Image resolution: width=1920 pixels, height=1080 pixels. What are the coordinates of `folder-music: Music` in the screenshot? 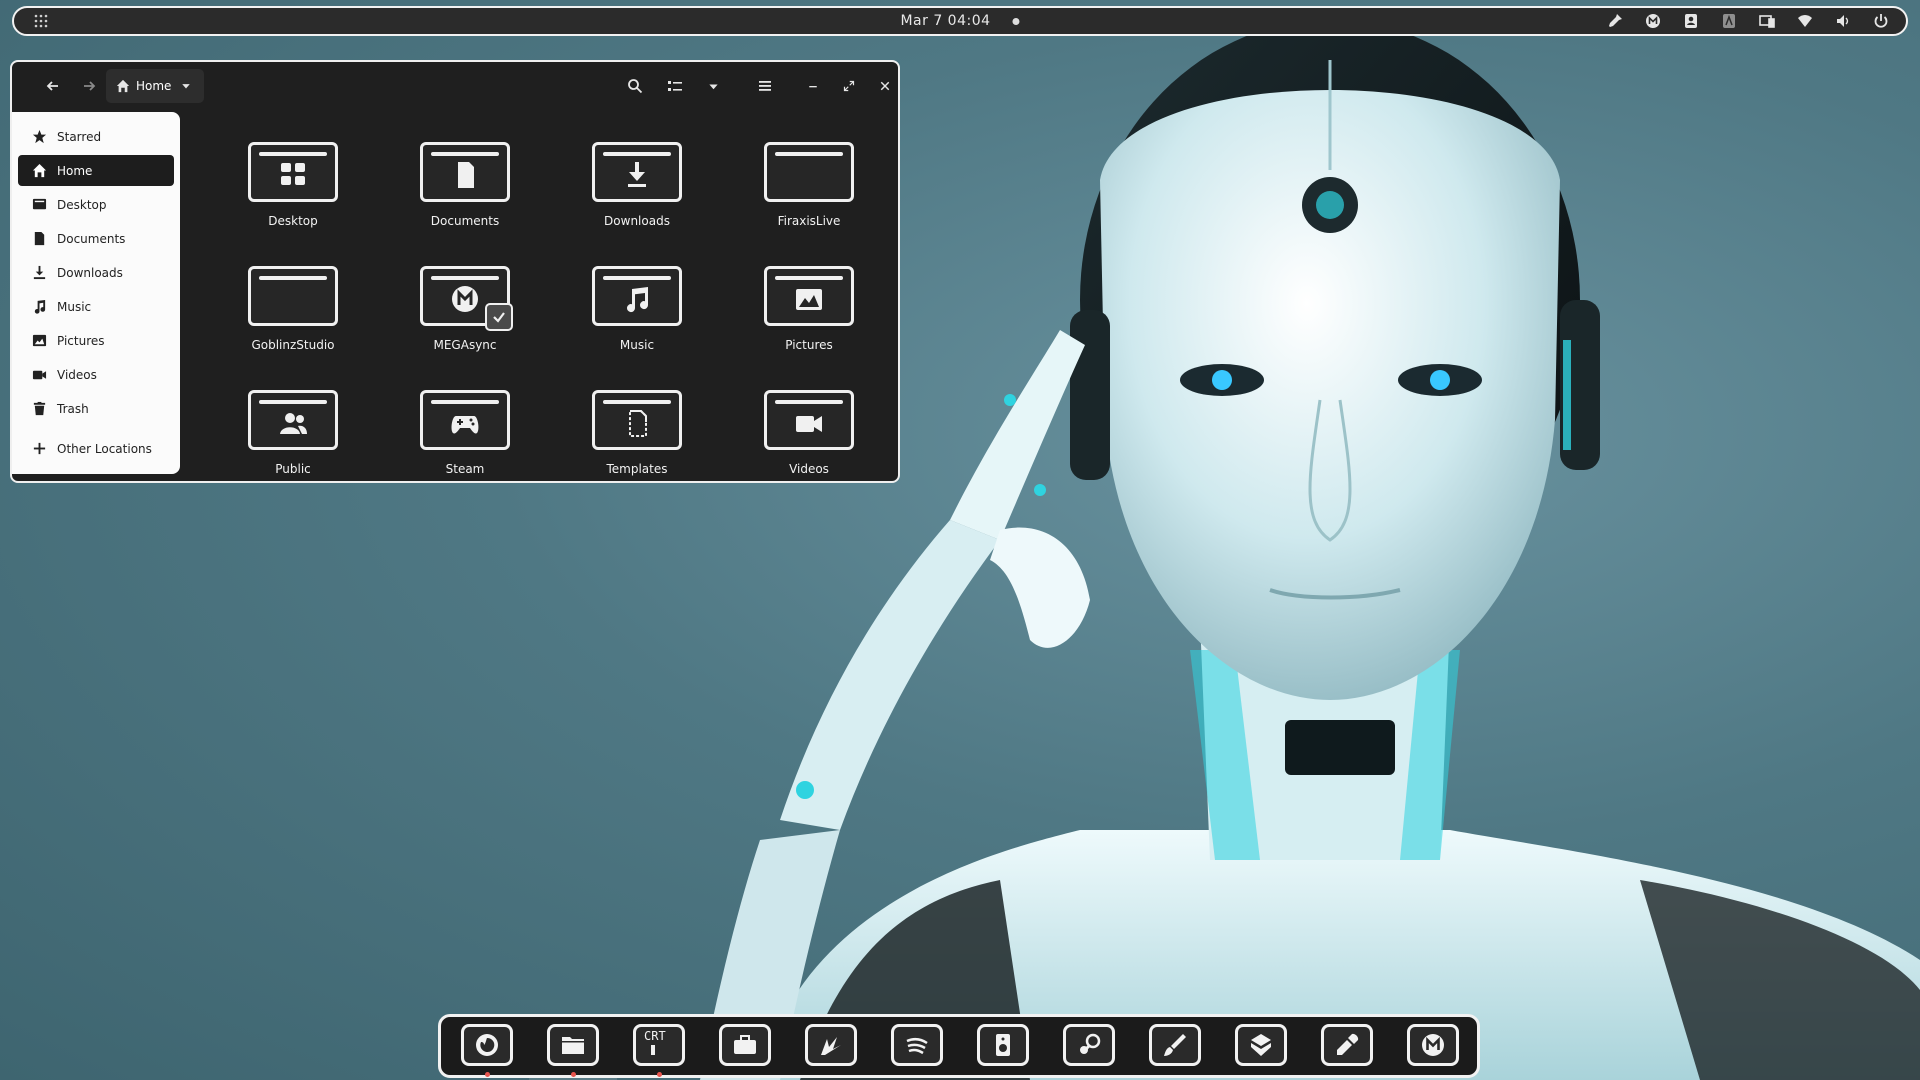 It's located at (637, 328).